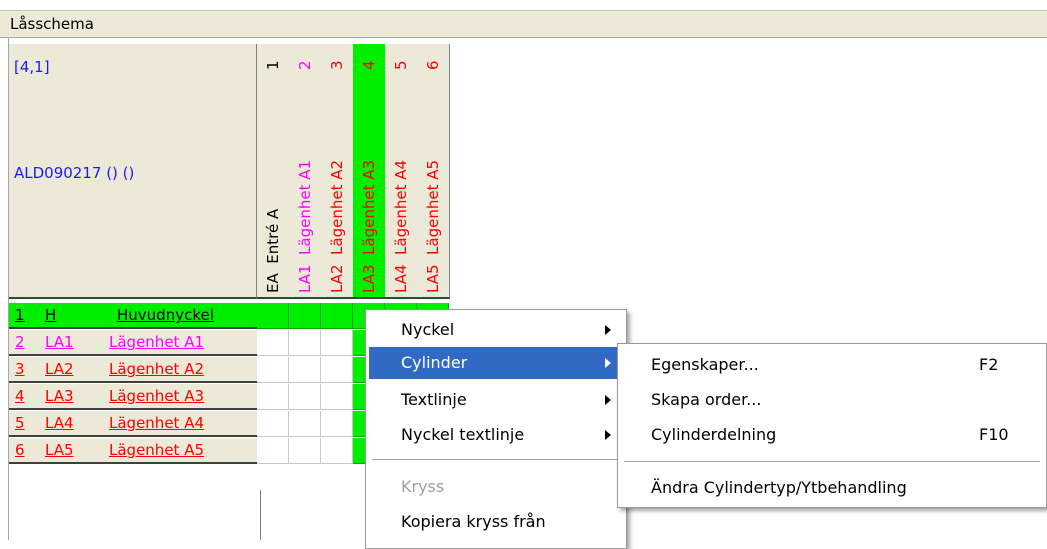 The width and height of the screenshot is (1047, 549). Describe the element at coordinates (401, 65) in the screenshot. I see `column-number: 5` at that location.